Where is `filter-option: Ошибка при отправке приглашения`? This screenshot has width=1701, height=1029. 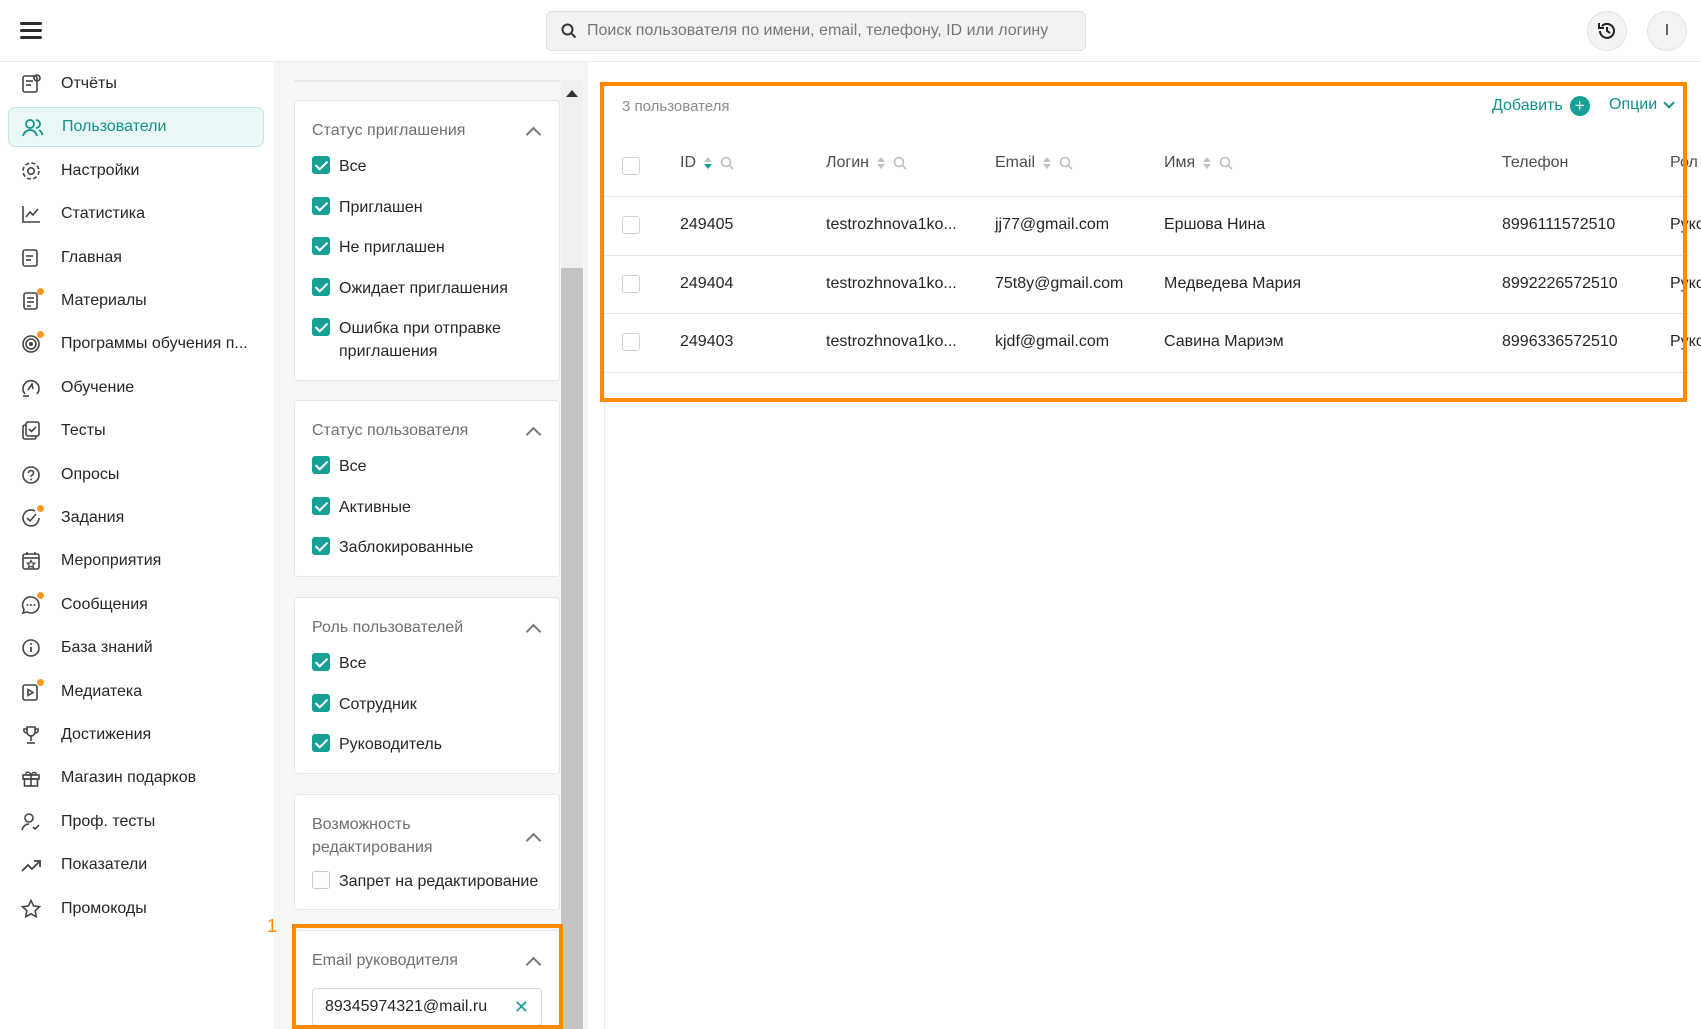 filter-option: Ошибка при отправке приглашения is located at coordinates (430, 340).